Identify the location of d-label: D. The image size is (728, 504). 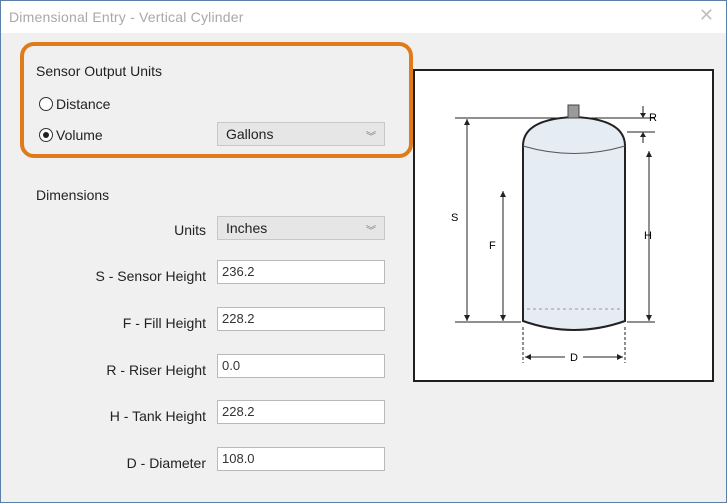
(574, 358).